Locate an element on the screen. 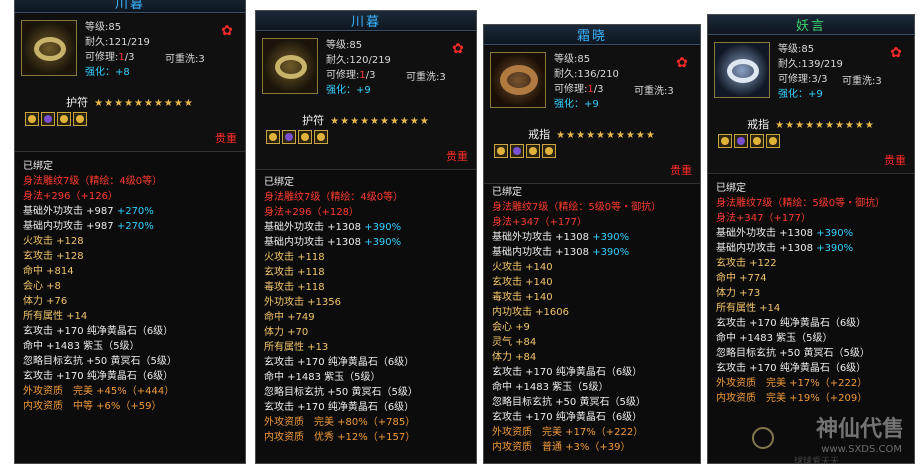  durability-value: :136/210 is located at coordinates (596, 74).